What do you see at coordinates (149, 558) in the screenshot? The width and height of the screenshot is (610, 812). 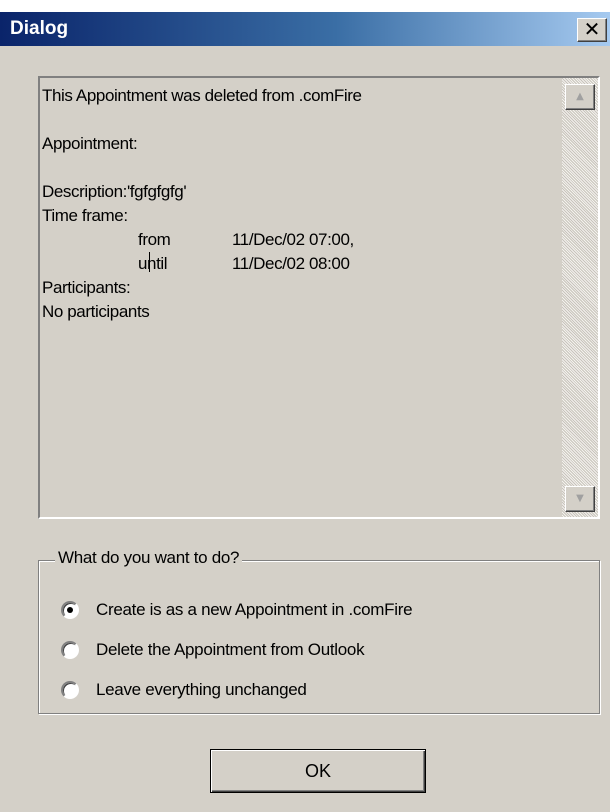 I see `groupbox-legend: What do you want to do?` at bounding box center [149, 558].